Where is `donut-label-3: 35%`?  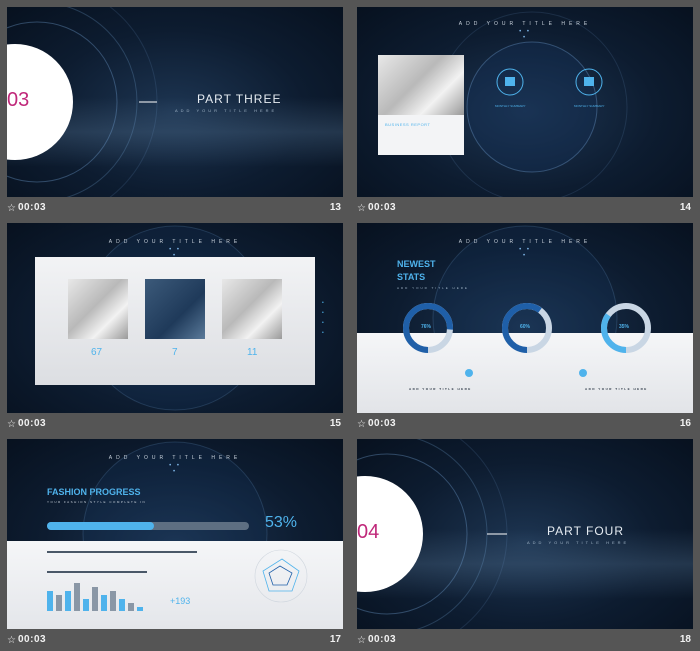
donut-label-3: 35% is located at coordinates (624, 327).